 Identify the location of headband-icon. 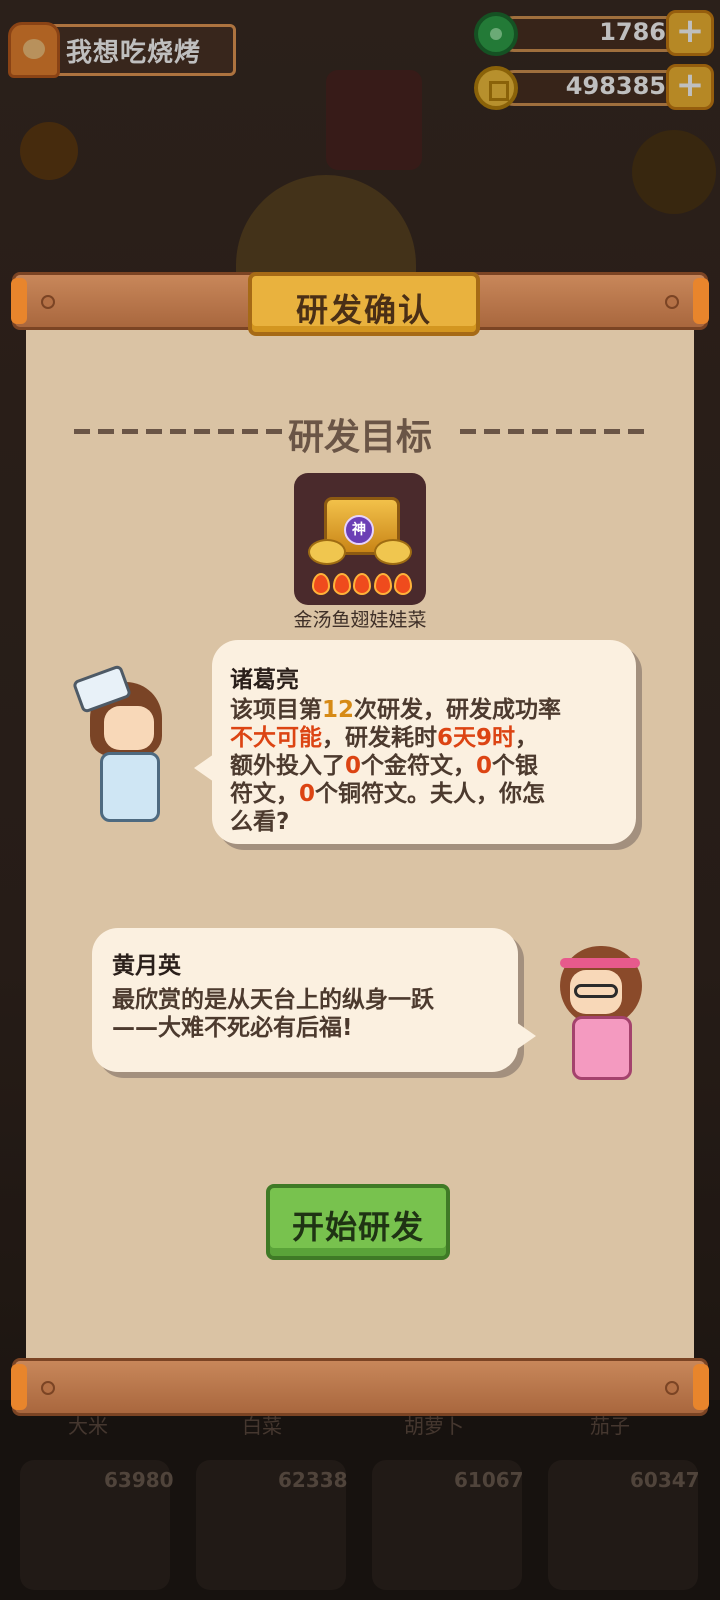
(600, 963).